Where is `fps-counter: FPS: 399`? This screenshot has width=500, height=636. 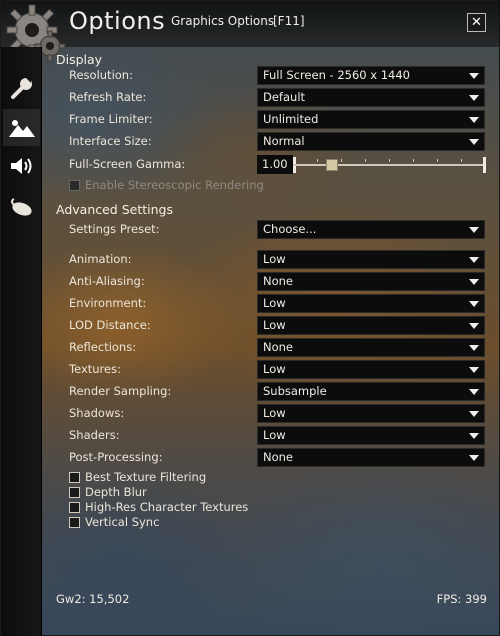 fps-counter: FPS: 399 is located at coordinates (461, 599).